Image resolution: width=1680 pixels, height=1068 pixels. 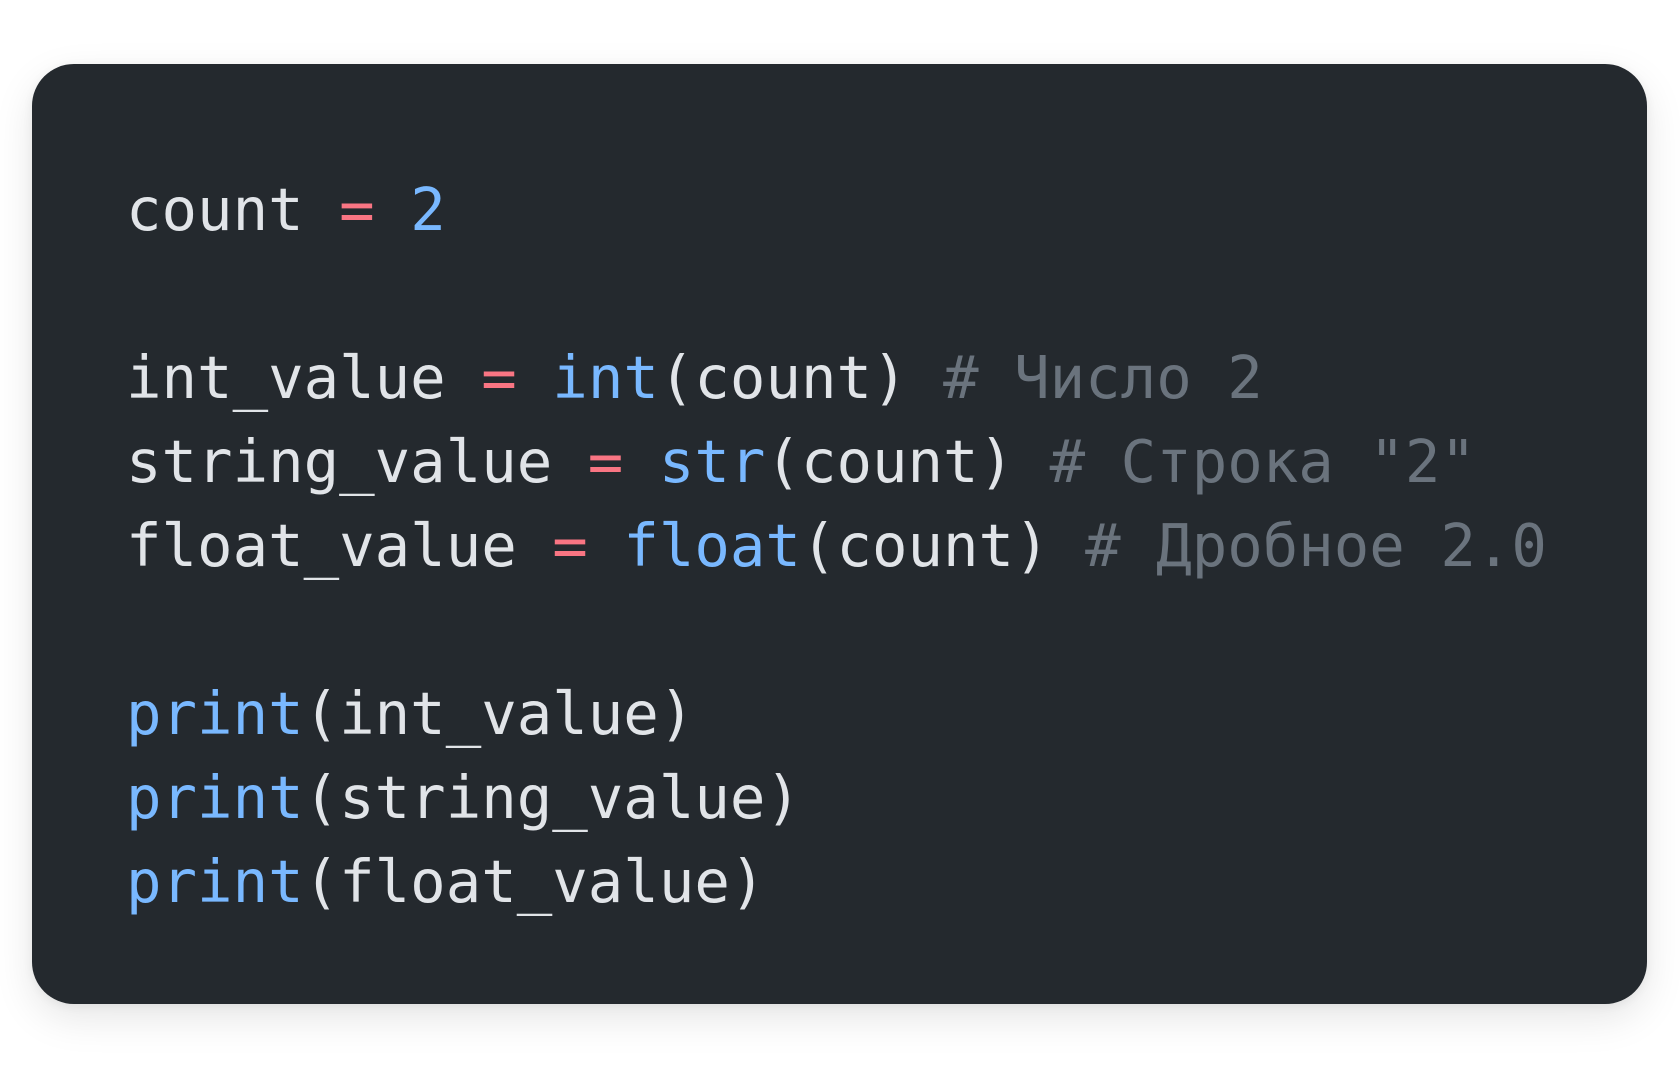 What do you see at coordinates (428, 209) in the screenshot?
I see `number-token: 2` at bounding box center [428, 209].